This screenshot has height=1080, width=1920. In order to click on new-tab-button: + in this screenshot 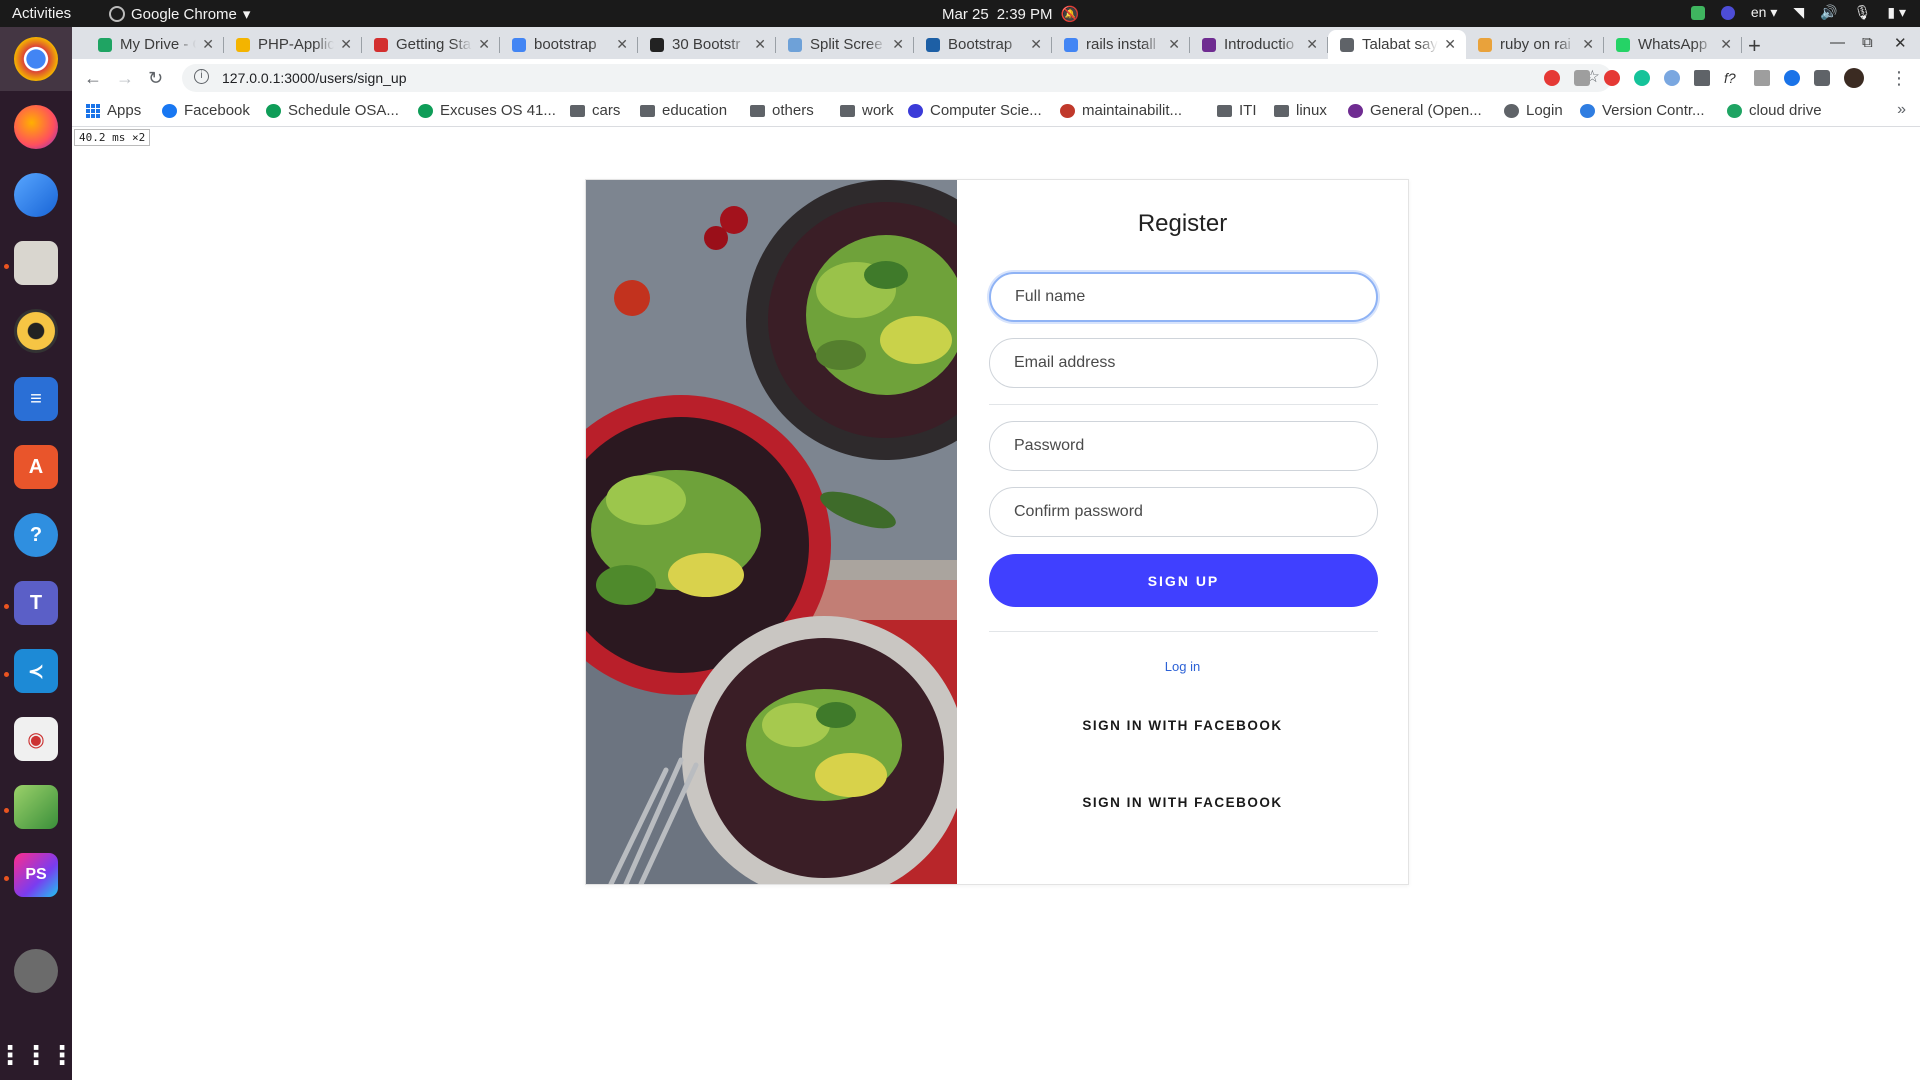, I will do `click(1754, 46)`.